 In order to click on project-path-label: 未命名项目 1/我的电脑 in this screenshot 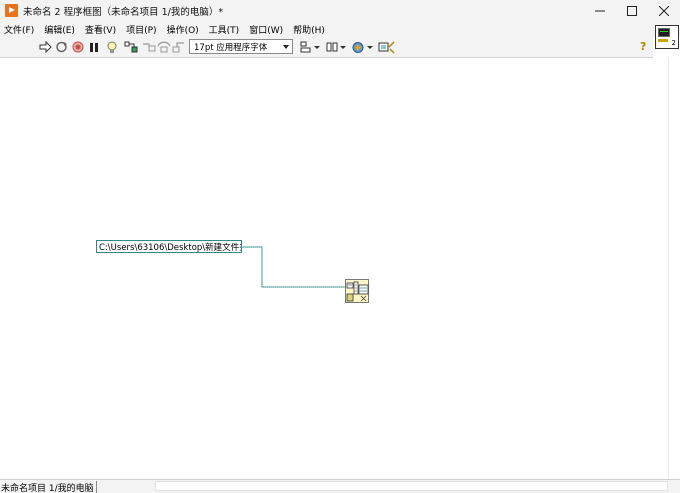, I will do `click(49, 487)`.